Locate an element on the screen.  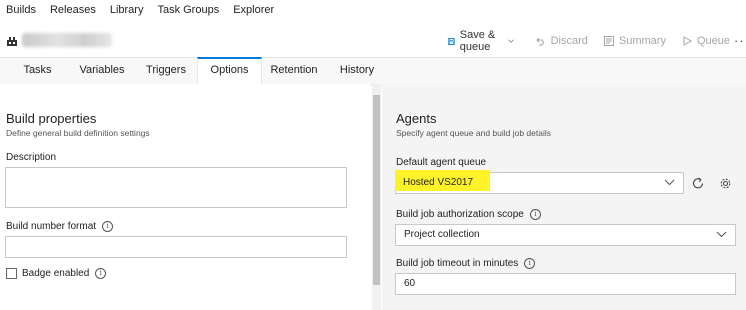
nav-library: Library is located at coordinates (127, 10).